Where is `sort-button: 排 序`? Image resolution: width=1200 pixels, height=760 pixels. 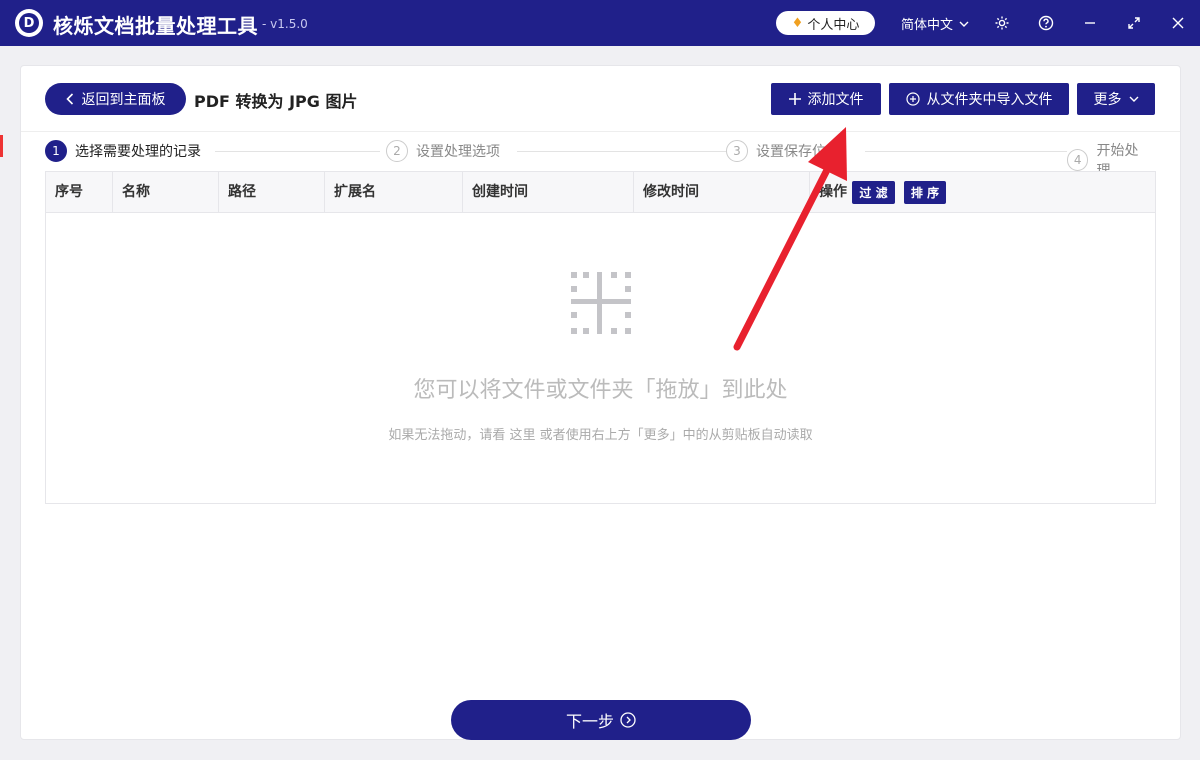 sort-button: 排 序 is located at coordinates (925, 192).